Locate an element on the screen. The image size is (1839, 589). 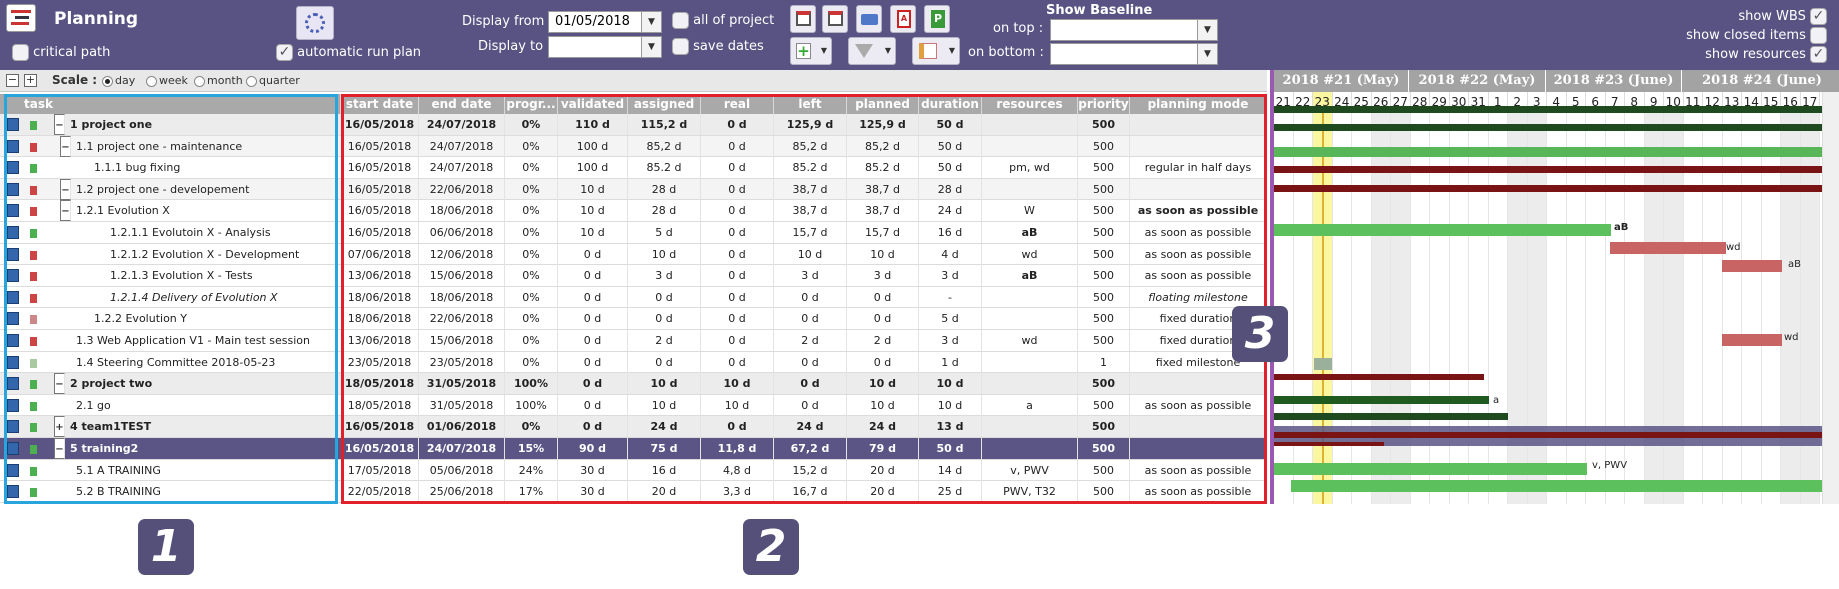
scale-month-option: month is located at coordinates (218, 80).